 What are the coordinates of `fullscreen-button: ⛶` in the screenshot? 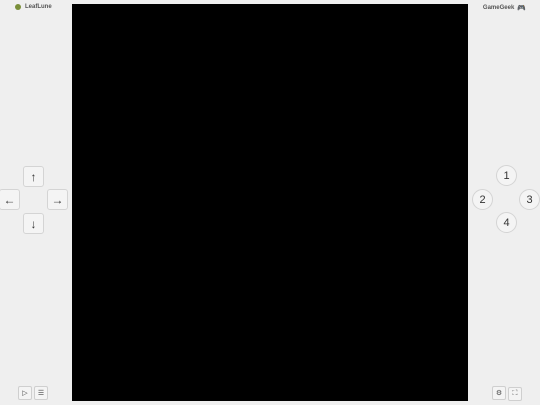 It's located at (515, 394).